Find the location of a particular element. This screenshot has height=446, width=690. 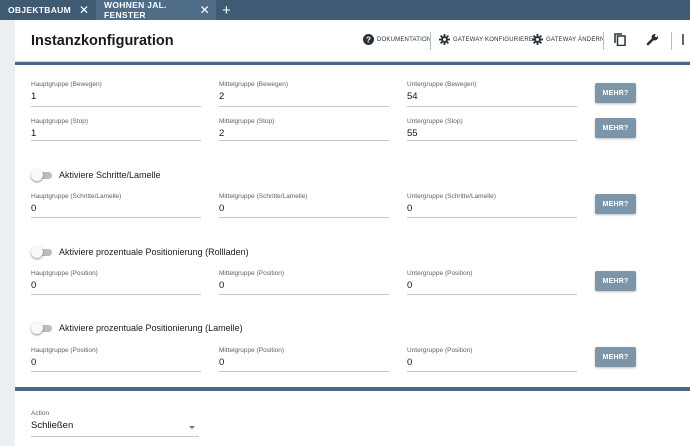

tab-objektbaum: OBJEKTBAUM ✕ is located at coordinates (48, 10).